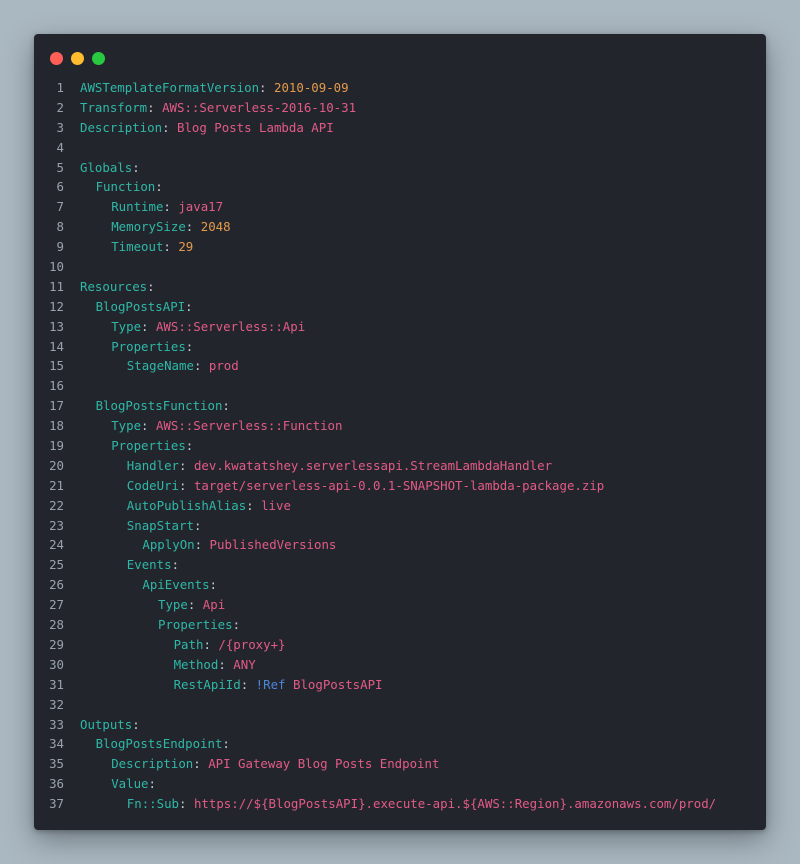  Describe the element at coordinates (400, 366) in the screenshot. I see `code-line: 15 StageName: prod` at that location.